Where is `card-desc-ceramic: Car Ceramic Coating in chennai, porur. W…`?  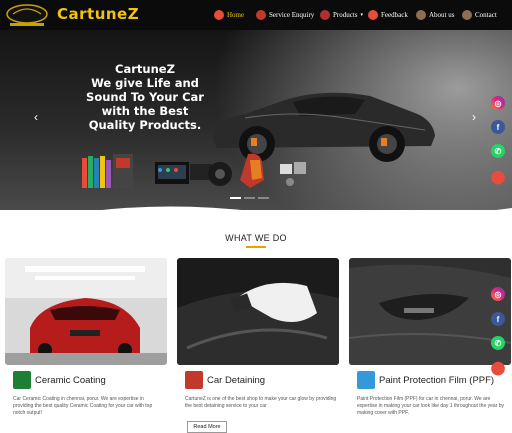
card-desc-ceramic: Car Ceramic Coating in chennai, porur. W… is located at coordinates (83, 406).